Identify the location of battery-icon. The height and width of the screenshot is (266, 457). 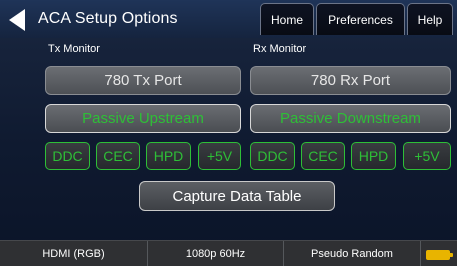
(438, 255).